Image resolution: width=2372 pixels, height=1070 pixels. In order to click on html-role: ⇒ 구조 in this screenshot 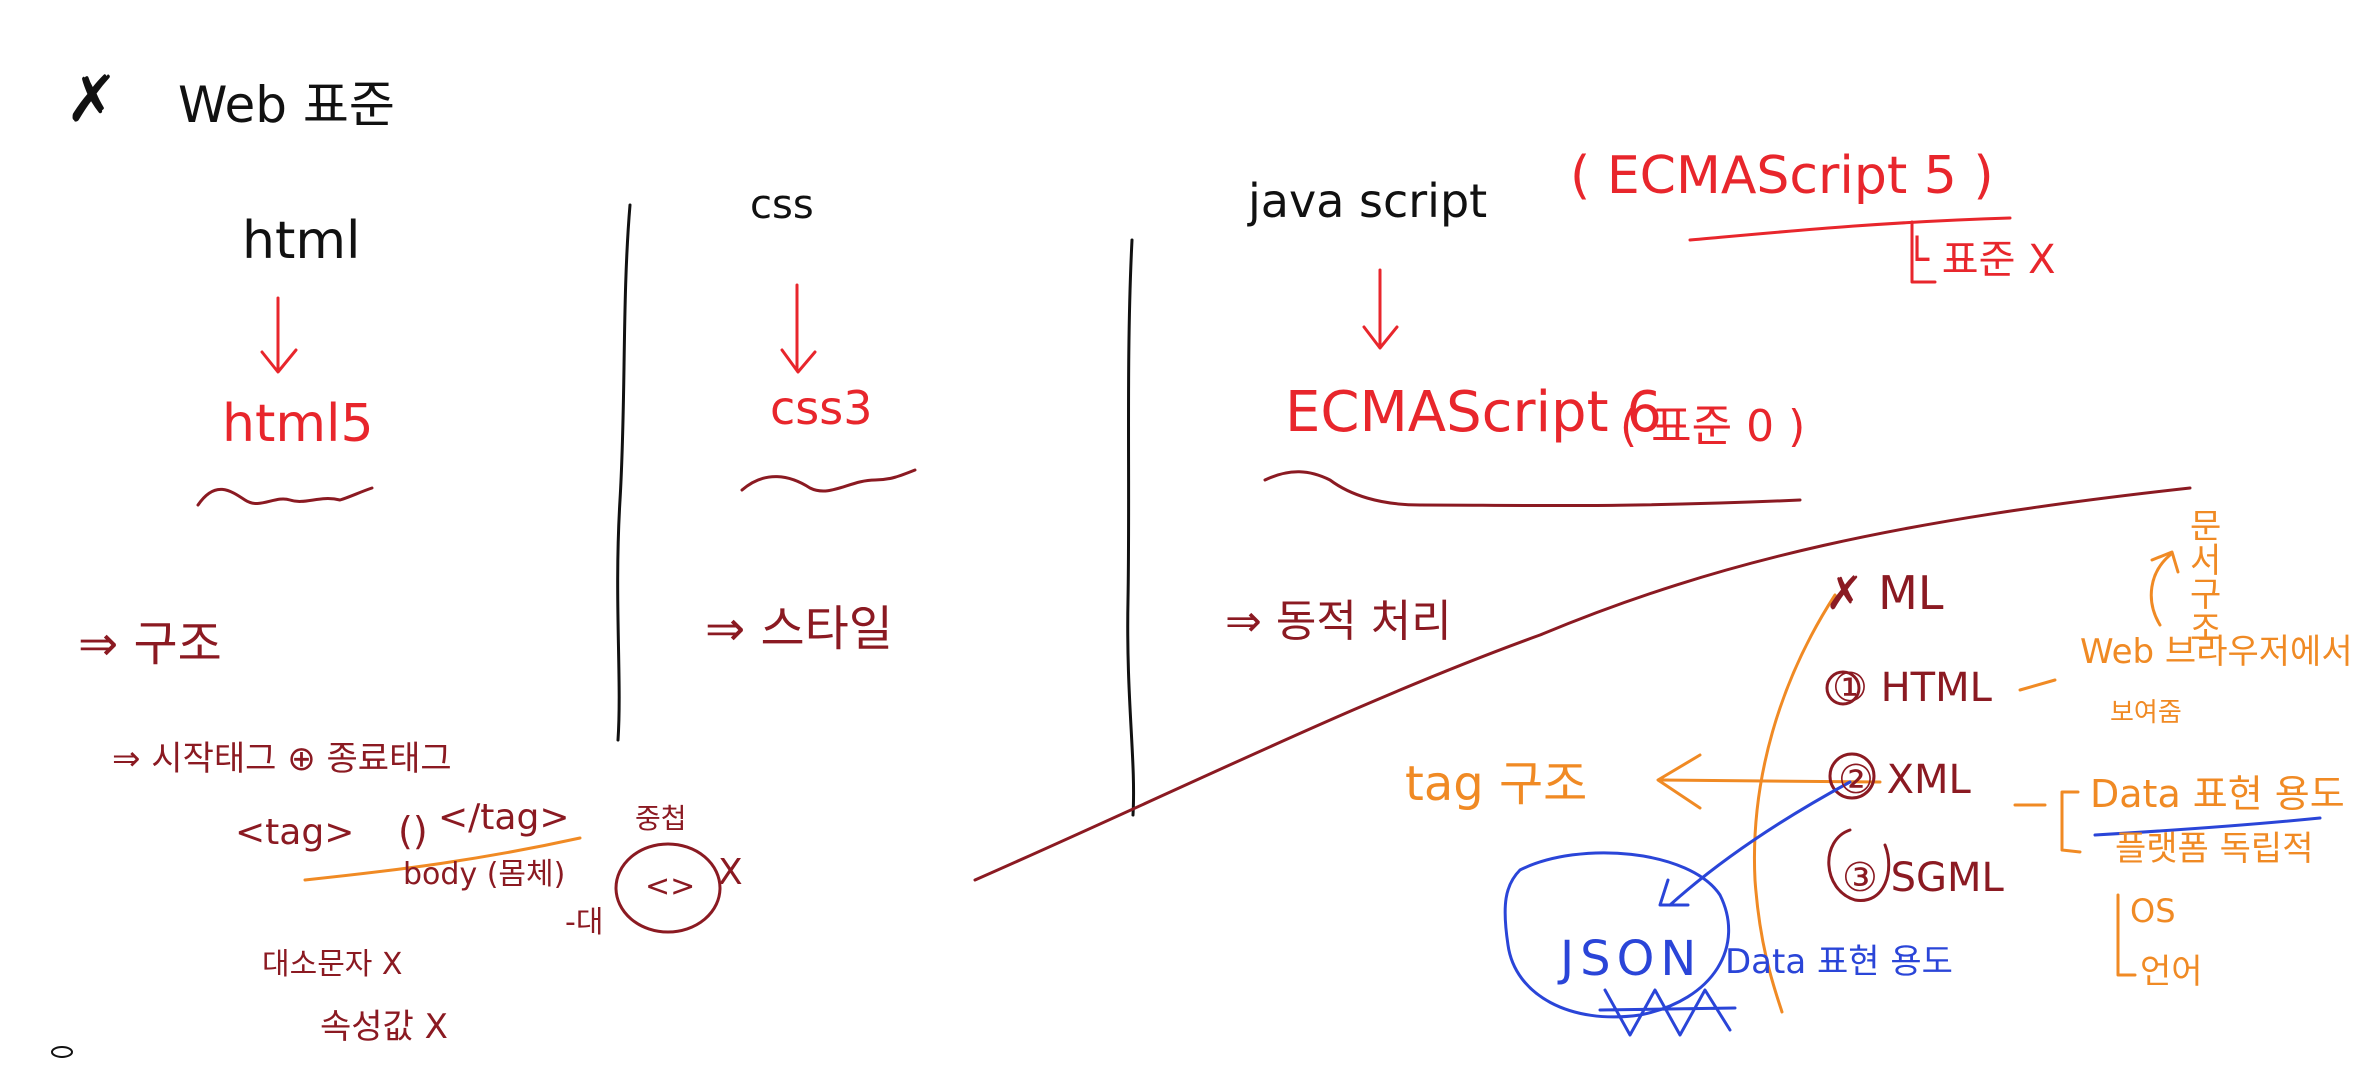, I will do `click(150, 644)`.